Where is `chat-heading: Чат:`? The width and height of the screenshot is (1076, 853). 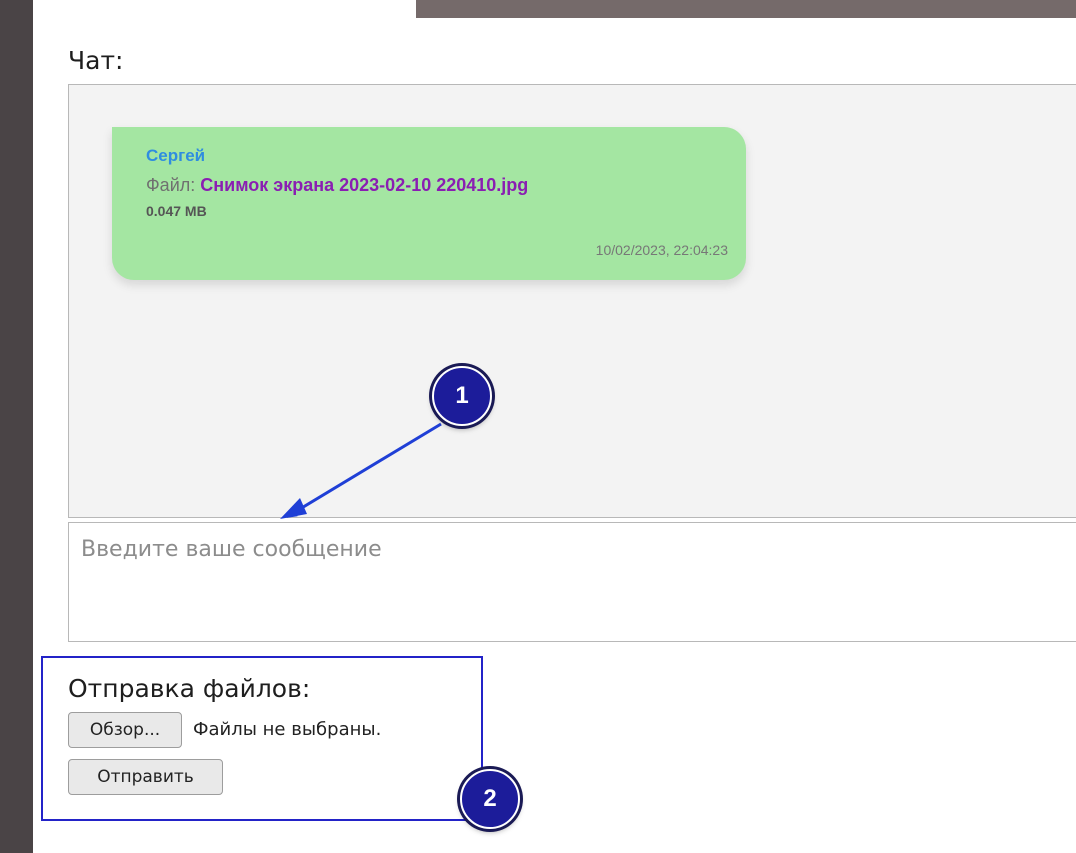
chat-heading: Чат: is located at coordinates (96, 60).